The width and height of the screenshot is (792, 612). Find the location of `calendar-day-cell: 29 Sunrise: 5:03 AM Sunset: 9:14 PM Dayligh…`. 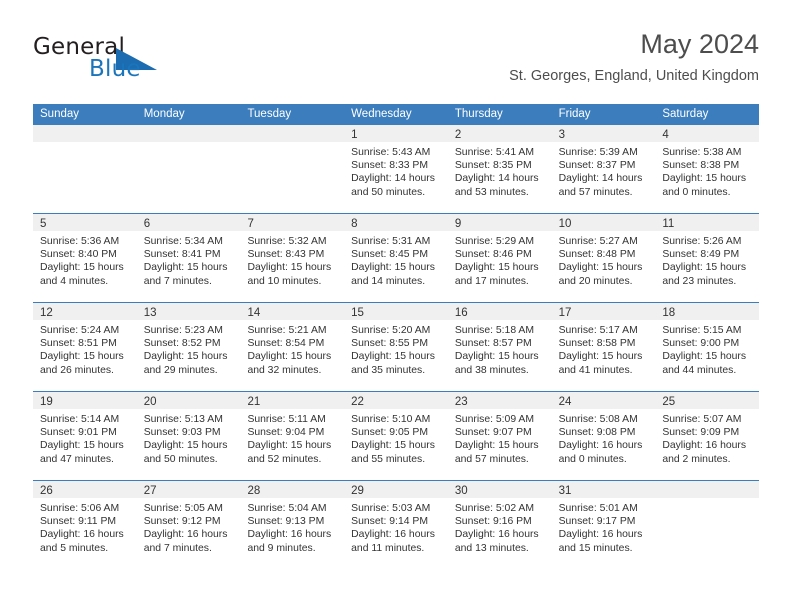

calendar-day-cell: 29 Sunrise: 5:03 AM Sunset: 9:14 PM Dayligh… is located at coordinates (396, 525).